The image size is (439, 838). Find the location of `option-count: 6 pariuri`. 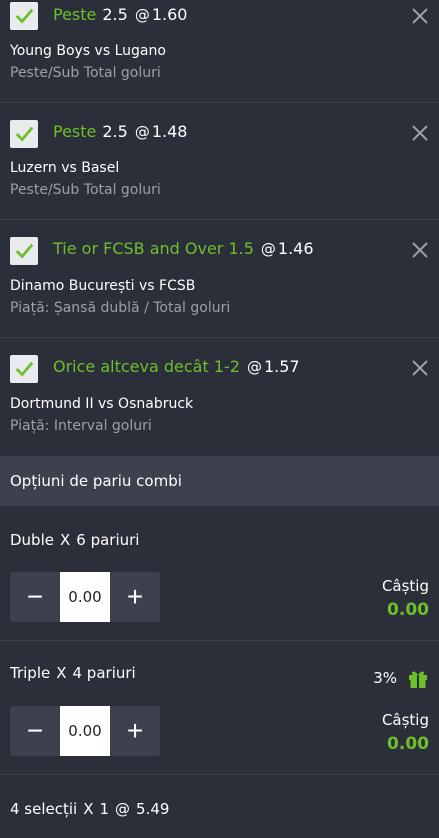

option-count: 6 pariuri is located at coordinates (108, 540).